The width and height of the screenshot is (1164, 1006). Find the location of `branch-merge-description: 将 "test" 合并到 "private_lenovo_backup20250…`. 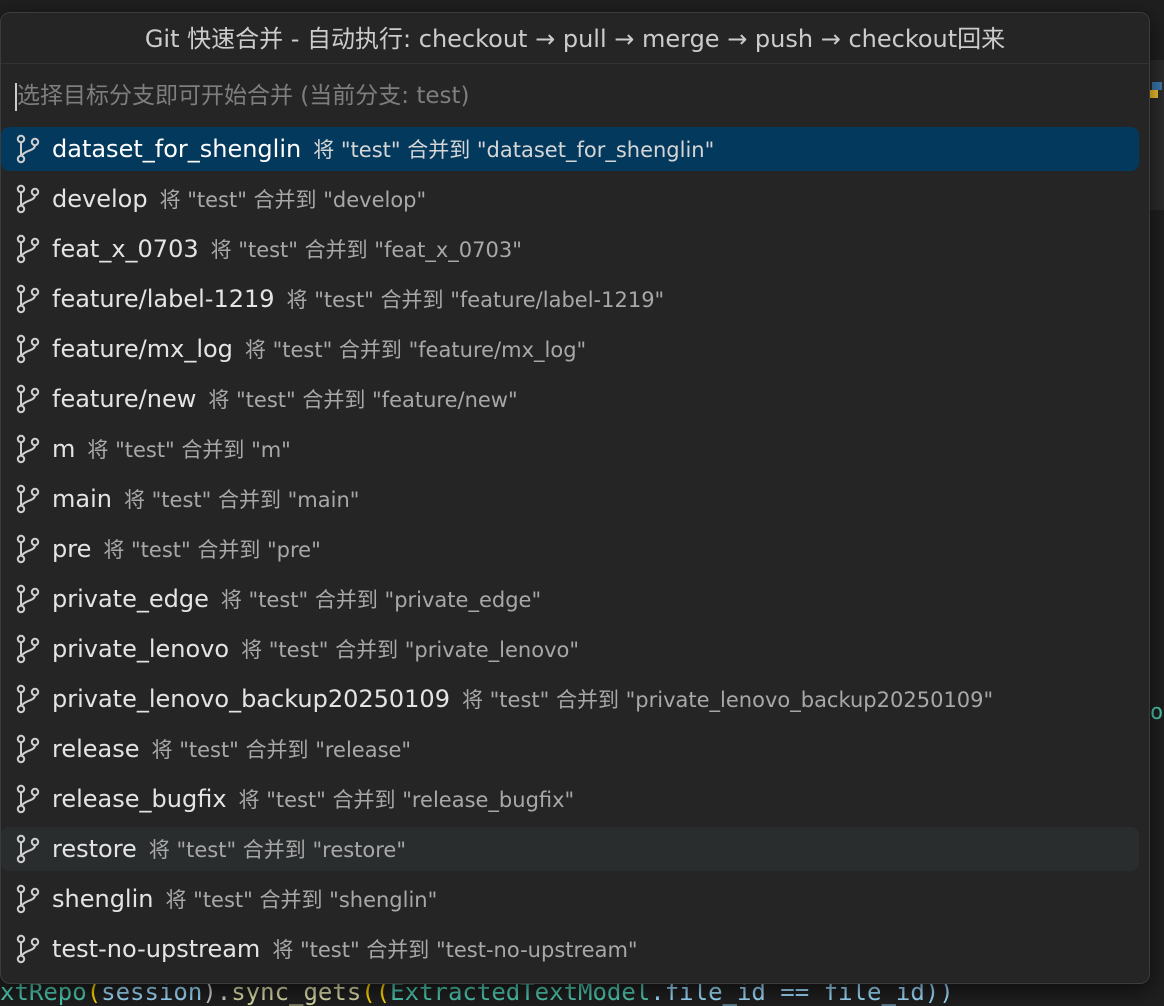

branch-merge-description: 将 "test" 合并到 "private_lenovo_backup20250… is located at coordinates (727, 700).